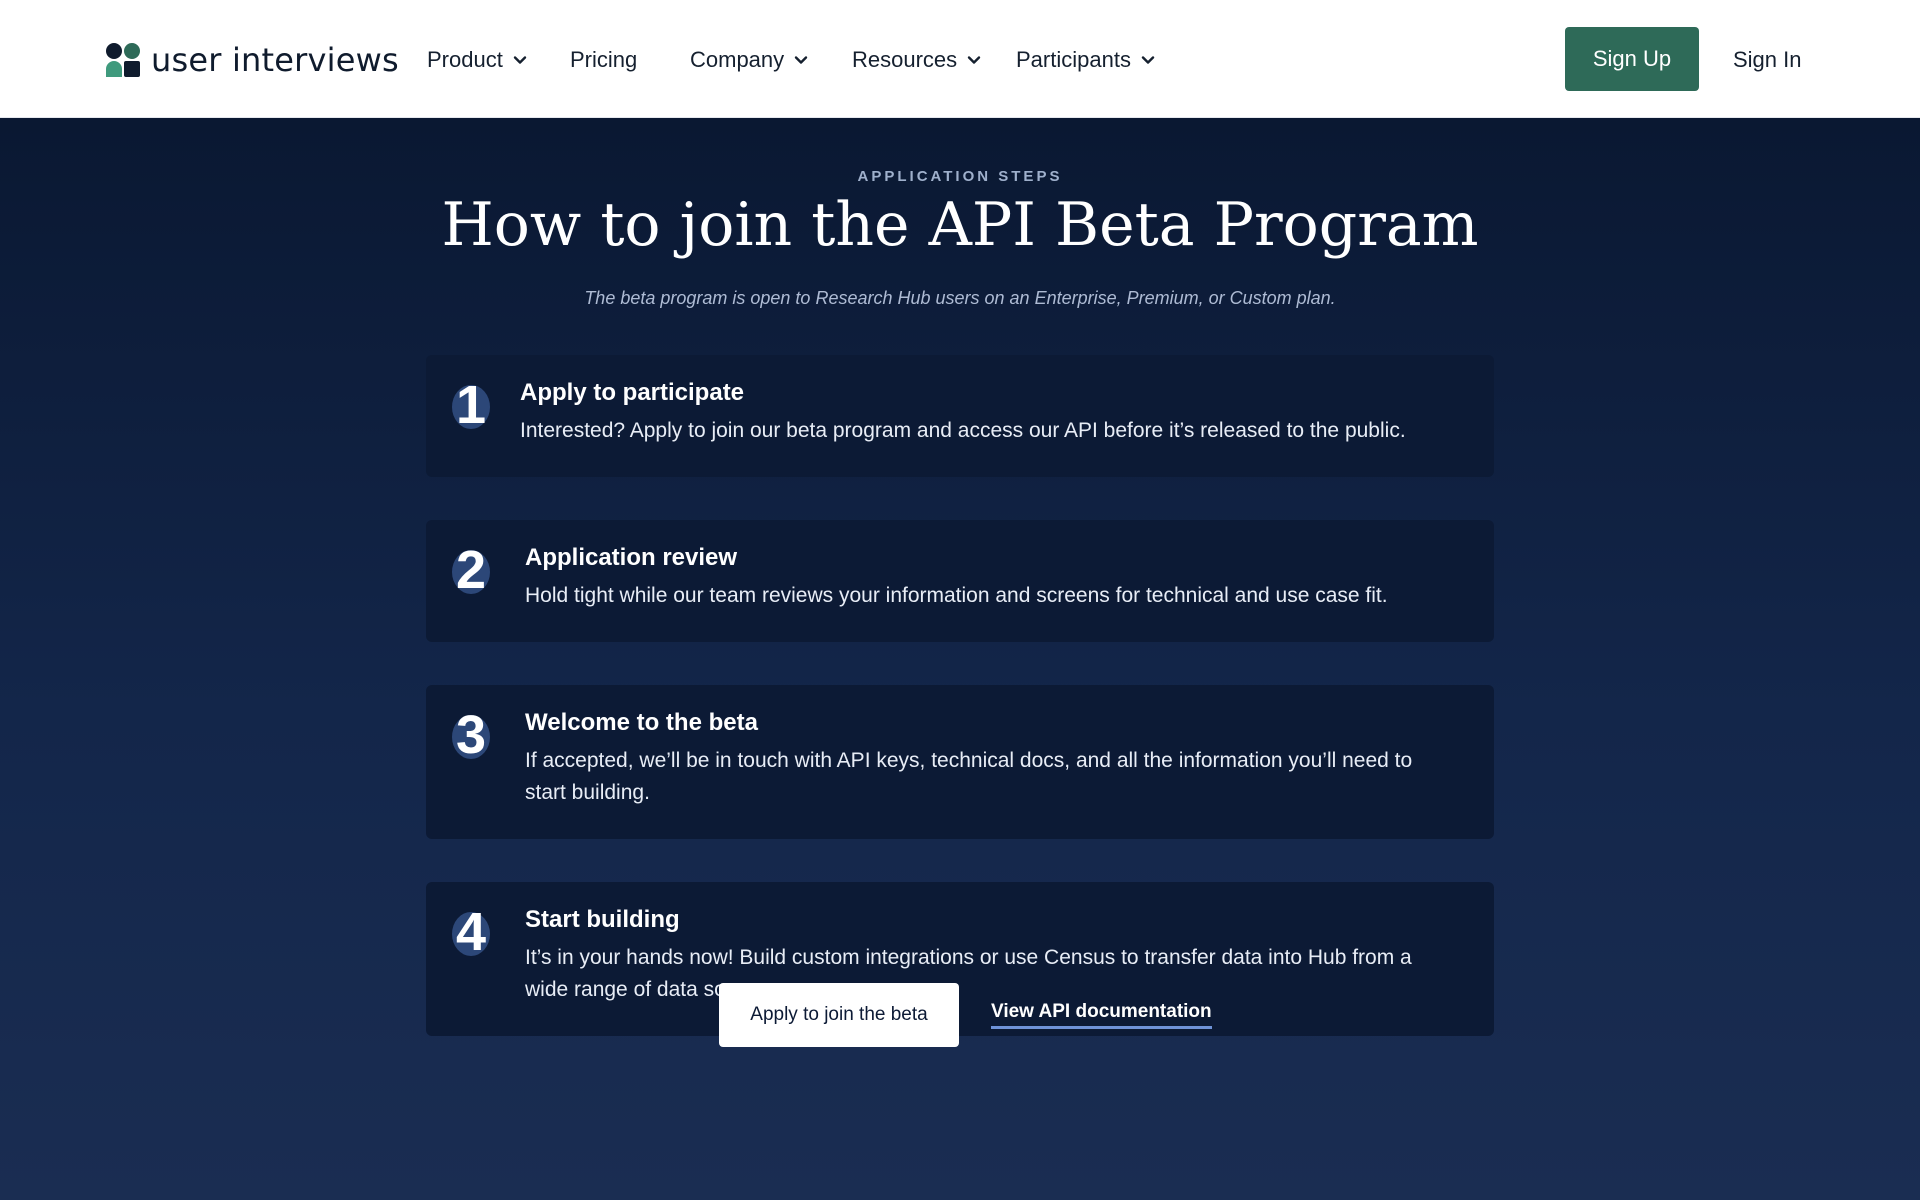 The image size is (1920, 1200). What do you see at coordinates (641, 722) in the screenshot?
I see `step-title: Welcome to the beta` at bounding box center [641, 722].